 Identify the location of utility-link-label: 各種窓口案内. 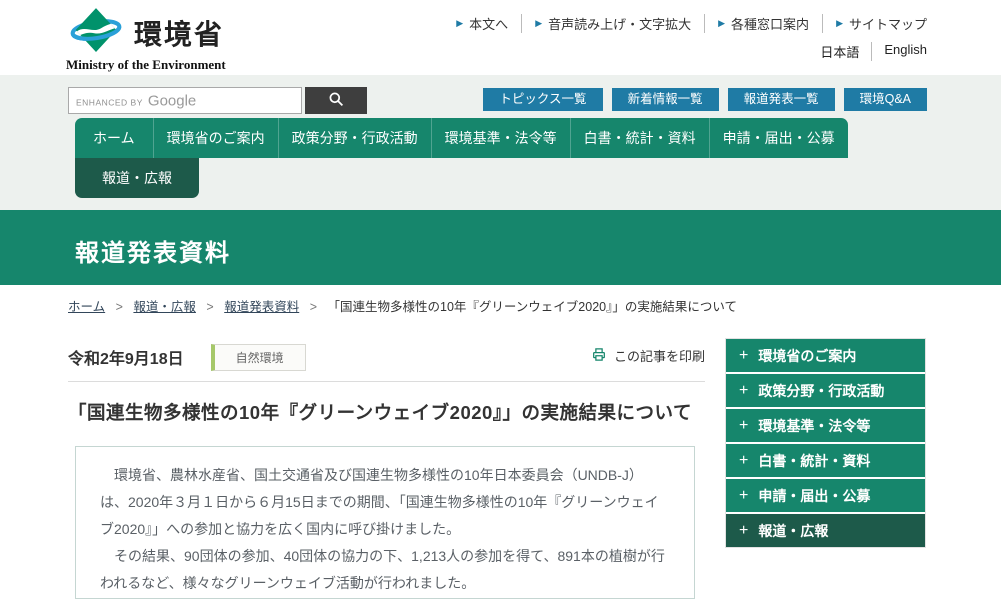
(770, 24).